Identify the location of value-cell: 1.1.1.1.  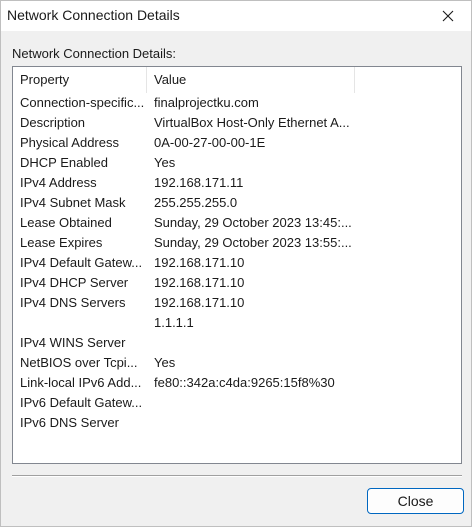
(174, 322).